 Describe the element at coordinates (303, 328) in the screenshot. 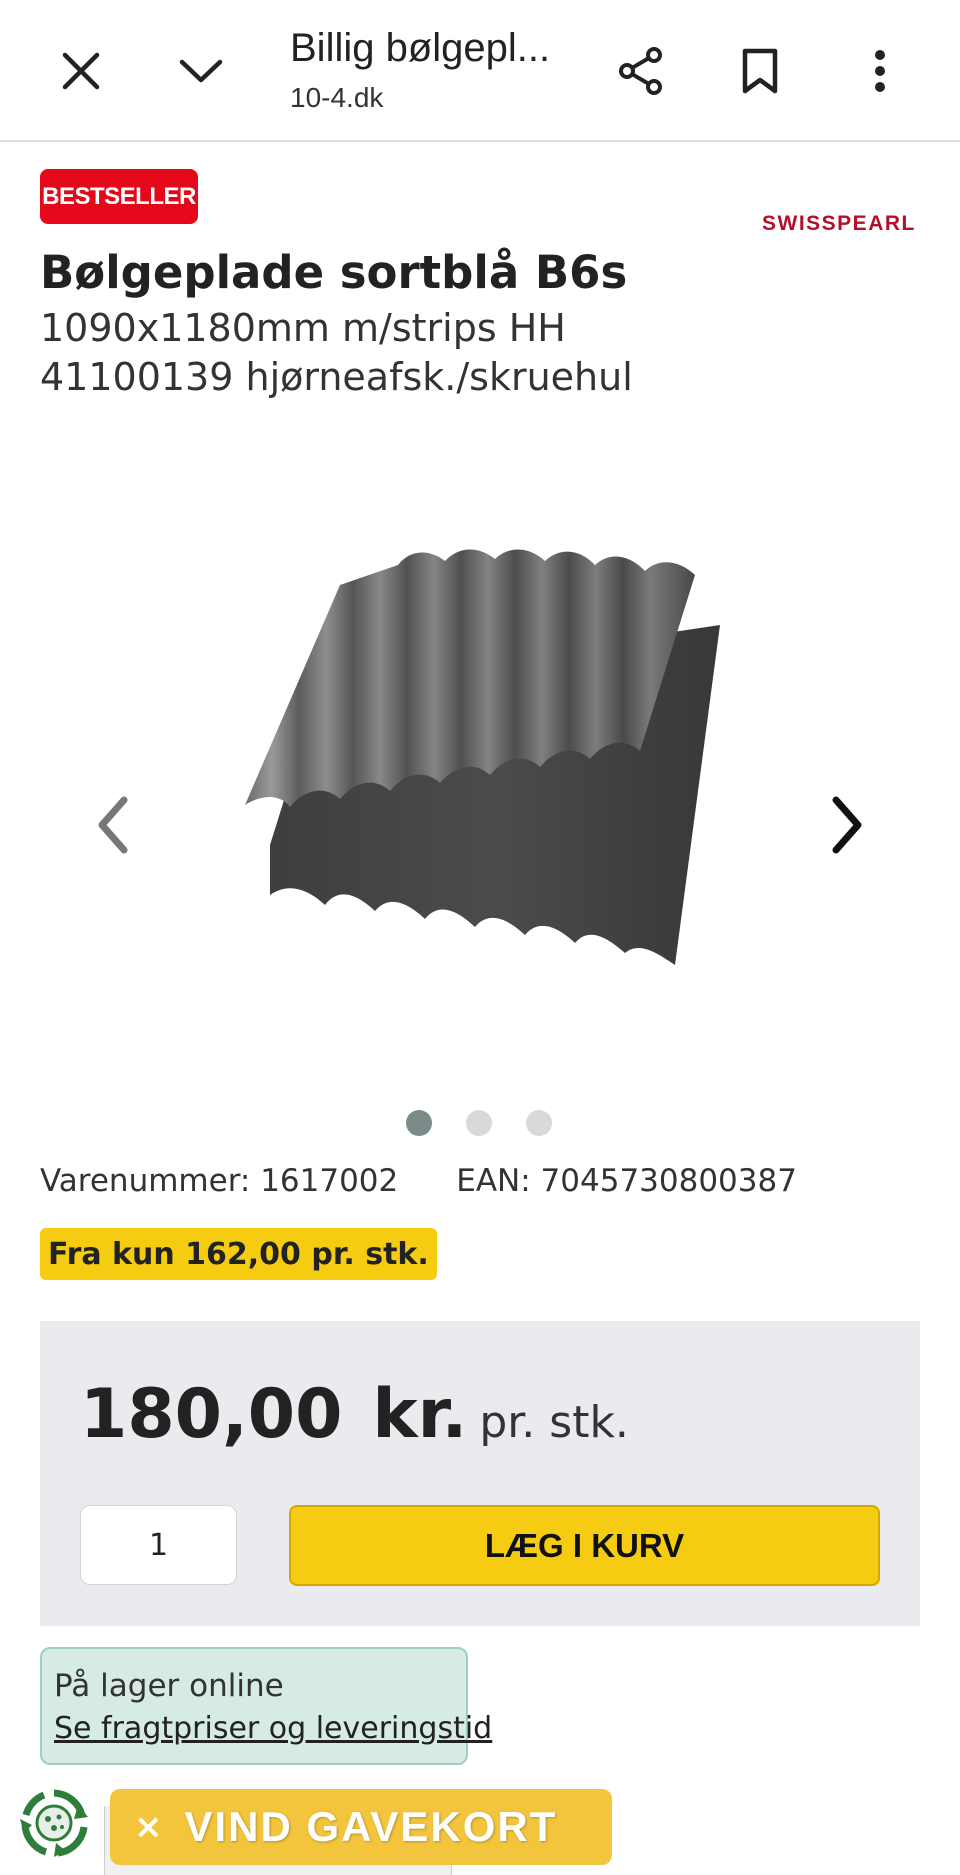

I see `product-subtitle-line: 1090x1180mm m/strips HH` at that location.